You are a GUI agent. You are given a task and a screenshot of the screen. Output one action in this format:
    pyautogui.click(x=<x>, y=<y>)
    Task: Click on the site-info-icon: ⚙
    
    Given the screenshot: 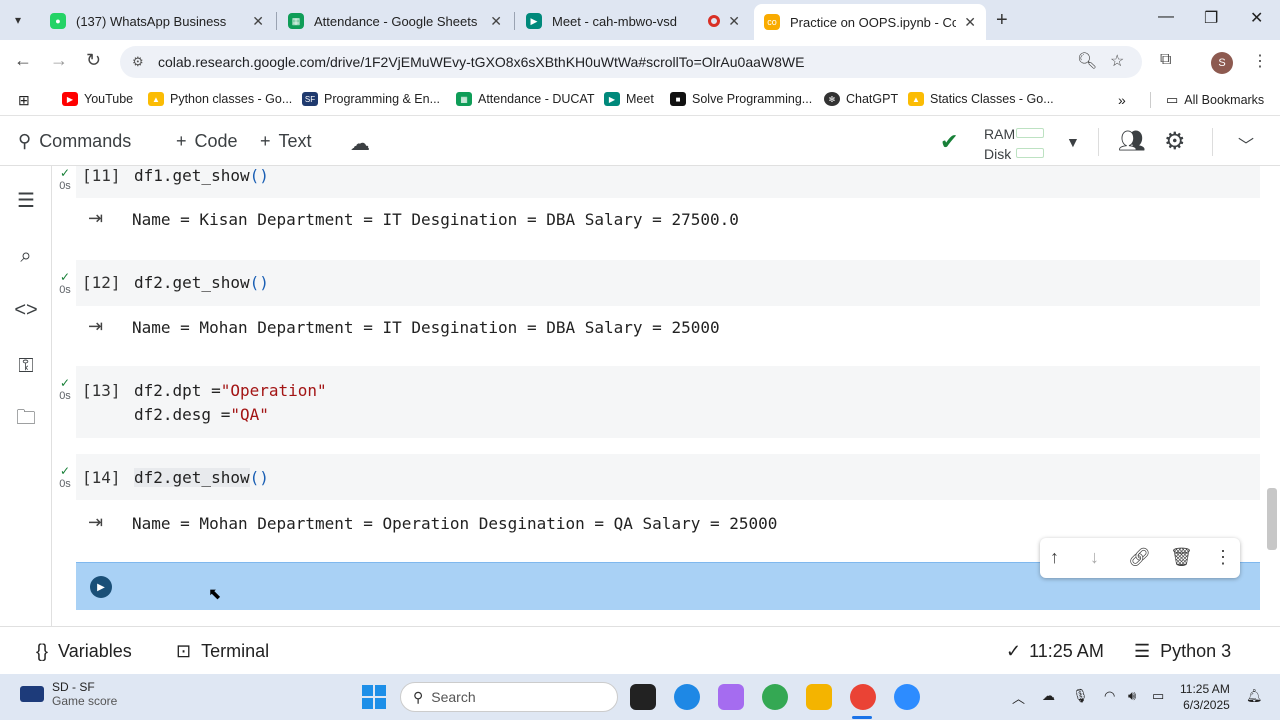 What is the action you would take?
    pyautogui.click(x=141, y=62)
    